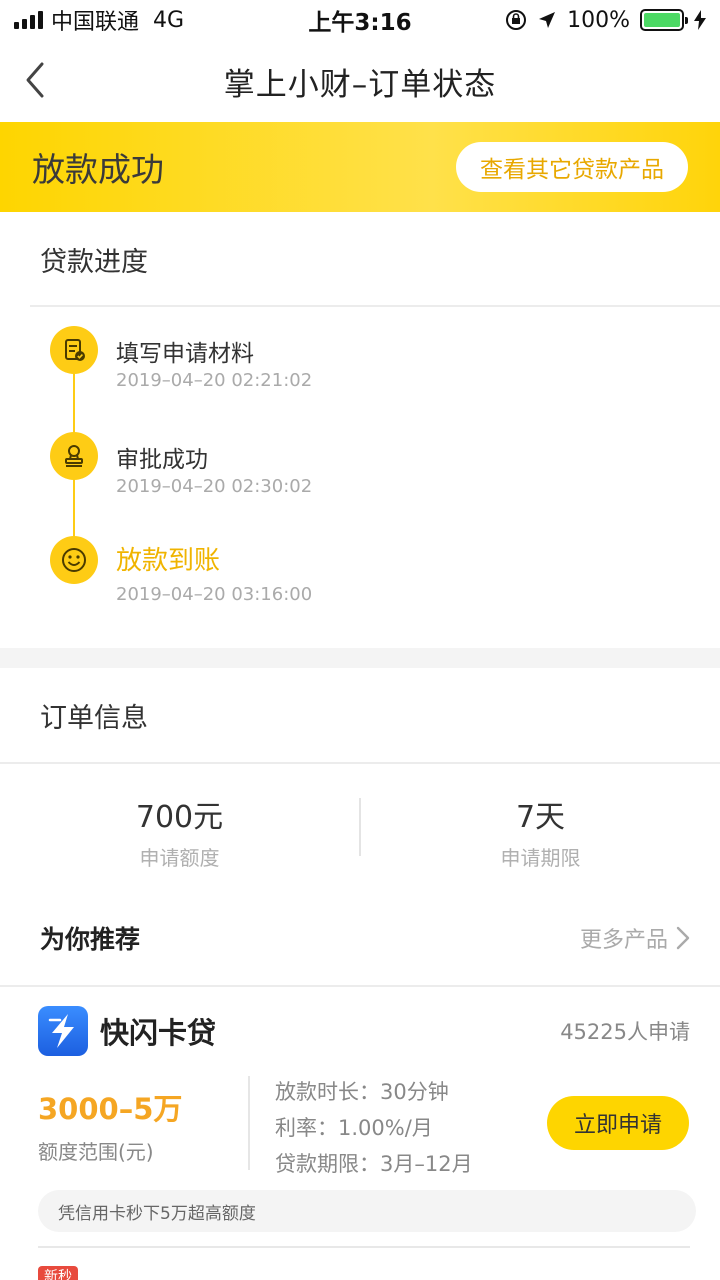 The width and height of the screenshot is (720, 1280). Describe the element at coordinates (540, 858) in the screenshot. I see `term-label: 申请期限` at that location.